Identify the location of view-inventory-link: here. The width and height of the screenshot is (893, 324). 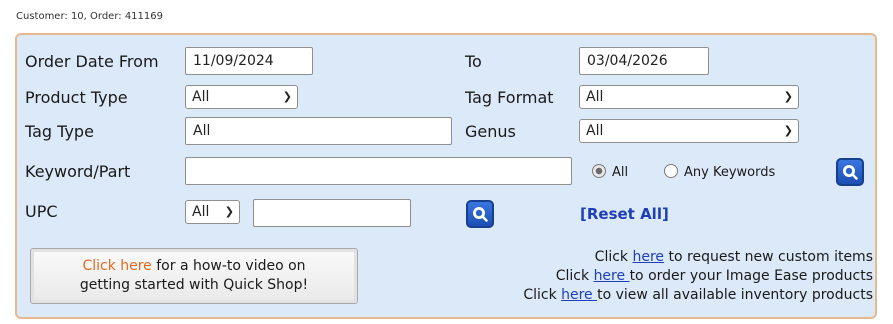
(579, 295).